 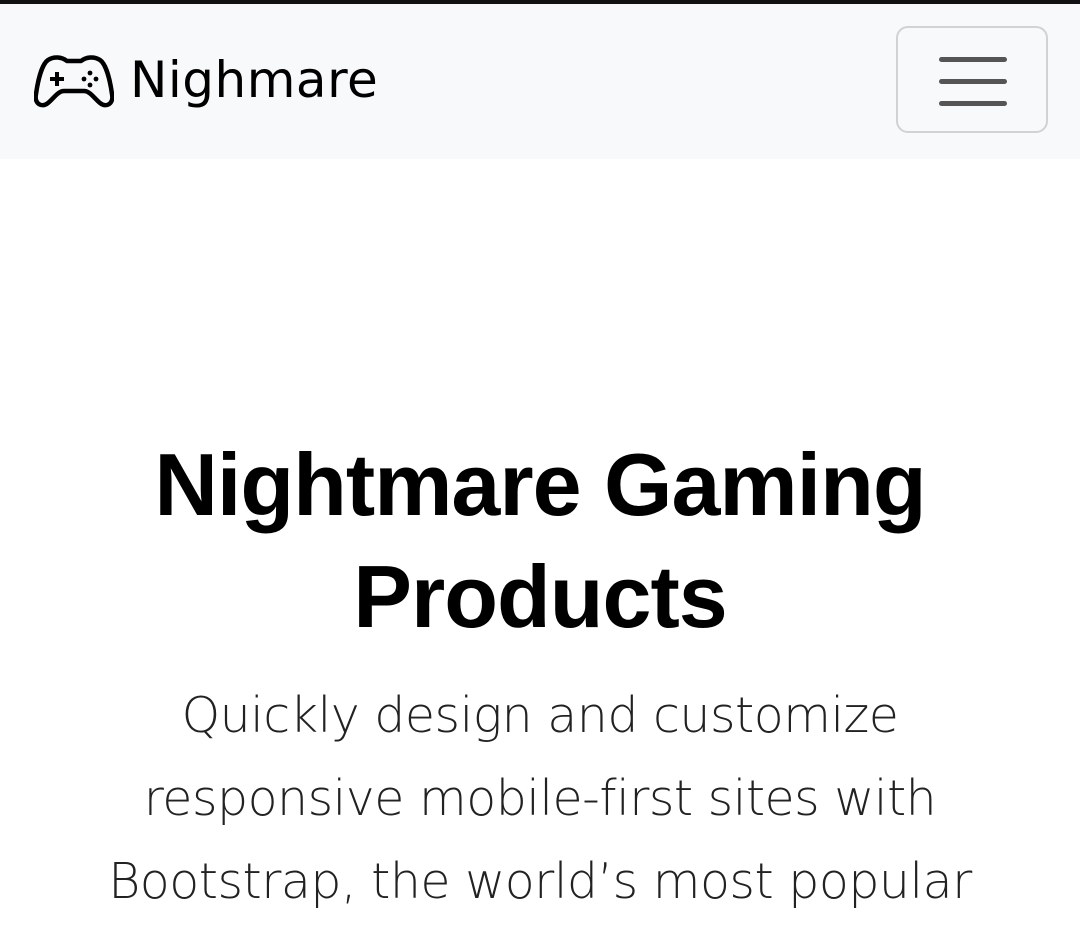 What do you see at coordinates (74, 81) in the screenshot?
I see `gamepad-icon` at bounding box center [74, 81].